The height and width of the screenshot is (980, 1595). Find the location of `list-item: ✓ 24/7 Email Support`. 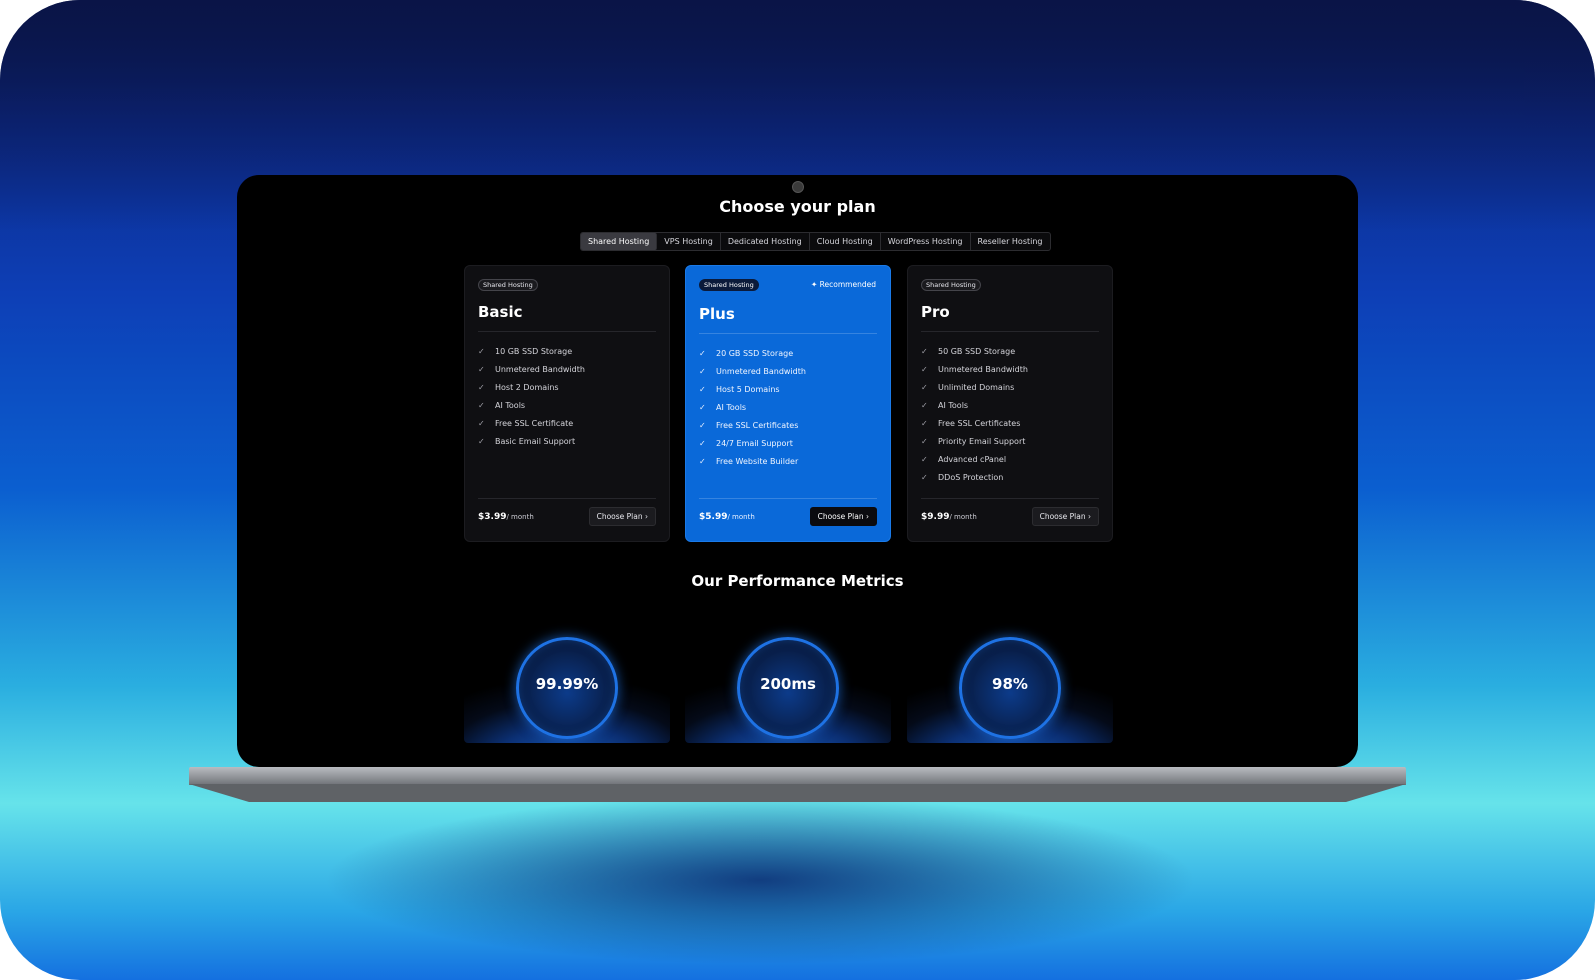

list-item: ✓ 24/7 Email Support is located at coordinates (752, 446).